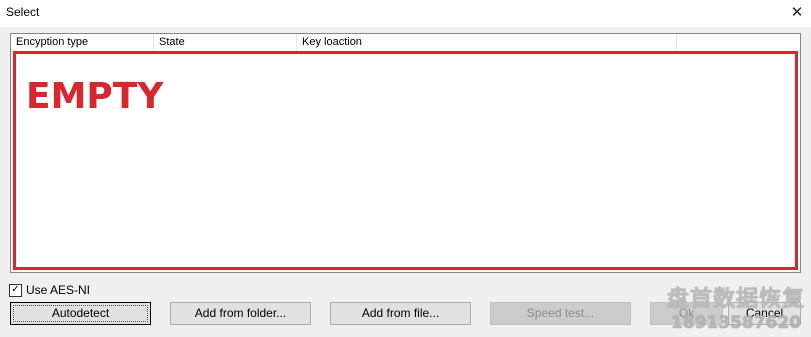 The height and width of the screenshot is (337, 811). What do you see at coordinates (82, 42) in the screenshot?
I see `column-encryption-type: Encyption type` at bounding box center [82, 42].